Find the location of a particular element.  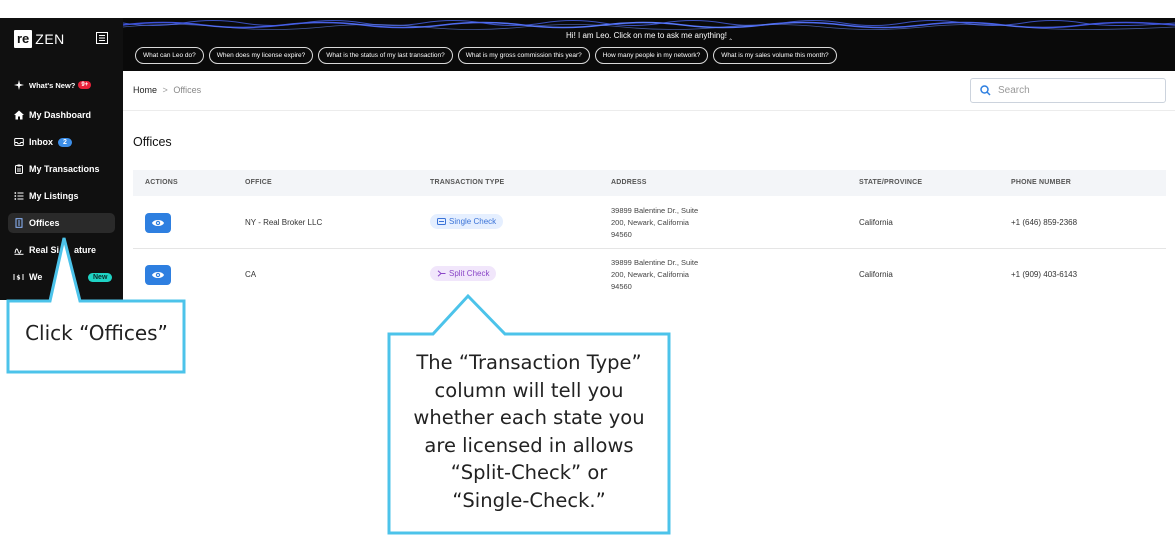

callout-line: “Single-Check.” is located at coordinates (529, 500).